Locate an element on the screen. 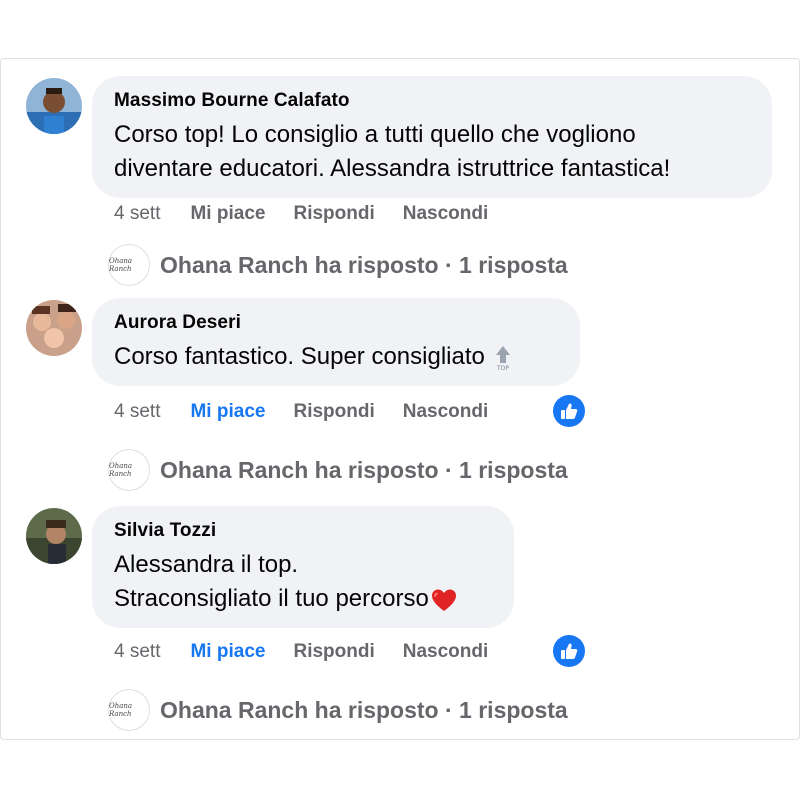 The width and height of the screenshot is (800, 800). comment-author: Aurora Deseri is located at coordinates (336, 323).